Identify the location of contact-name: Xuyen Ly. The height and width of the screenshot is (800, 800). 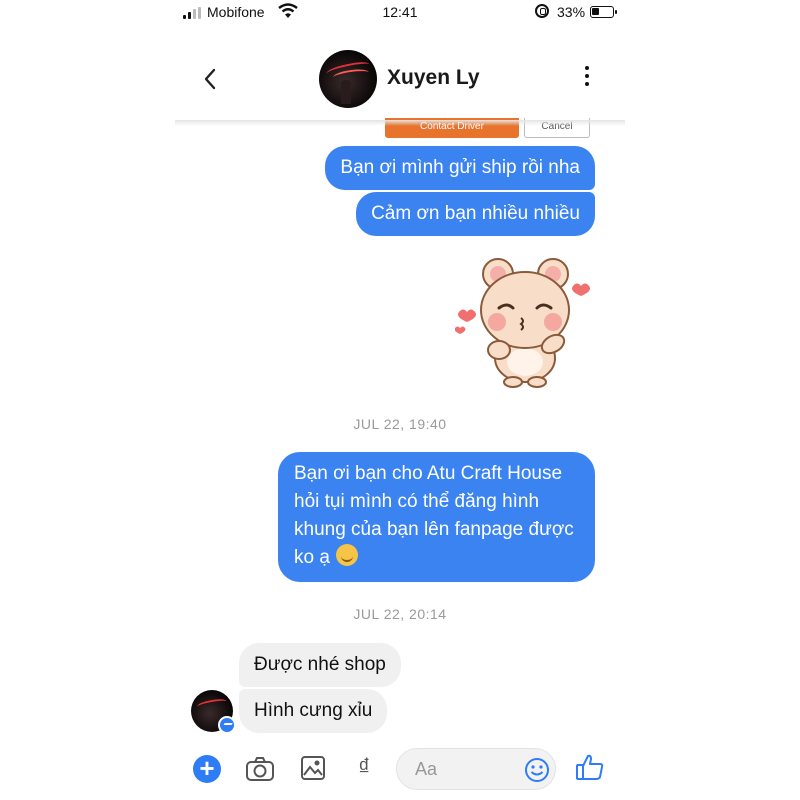
(433, 78).